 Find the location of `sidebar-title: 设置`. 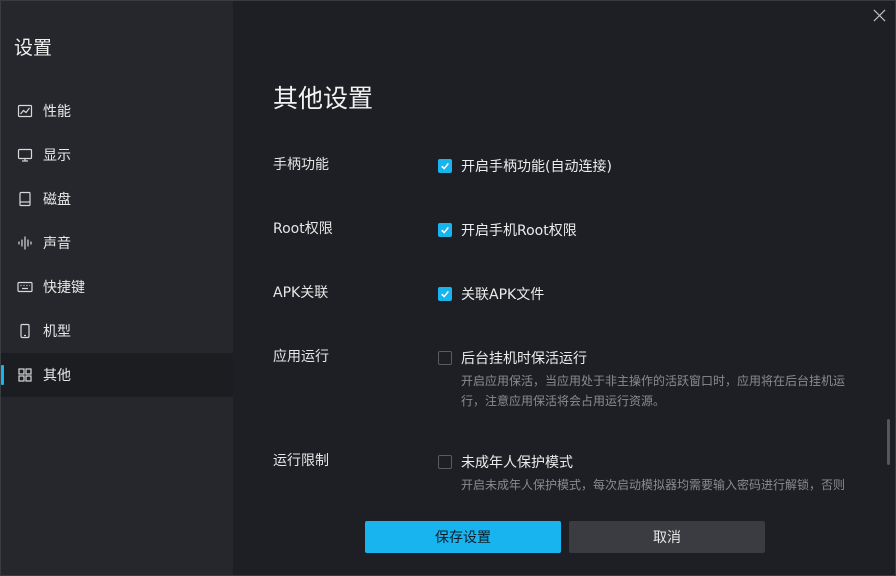

sidebar-title: 设置 is located at coordinates (33, 48).